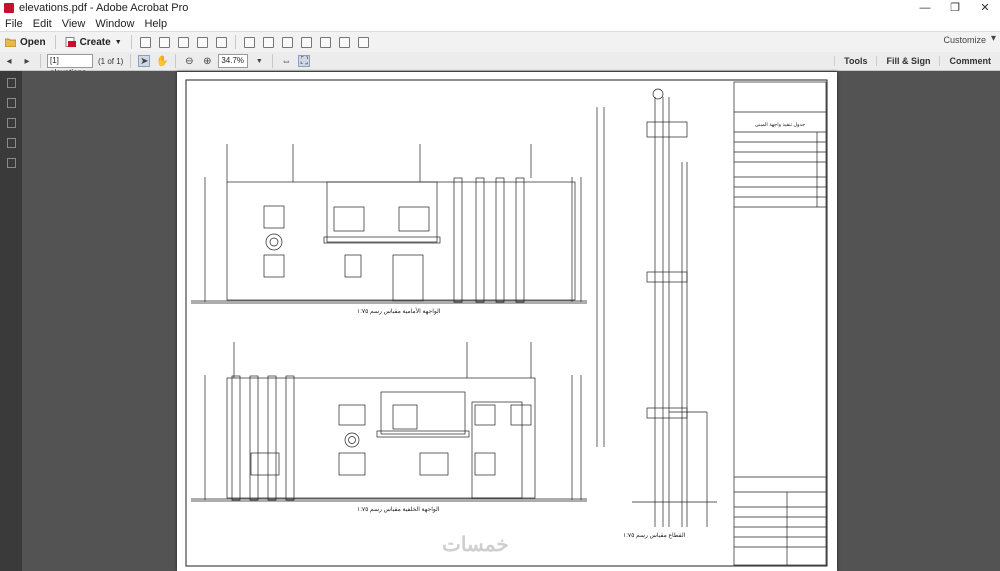 The height and width of the screenshot is (571, 1000). Describe the element at coordinates (11, 103) in the screenshot. I see `bookmarks-icon` at that location.